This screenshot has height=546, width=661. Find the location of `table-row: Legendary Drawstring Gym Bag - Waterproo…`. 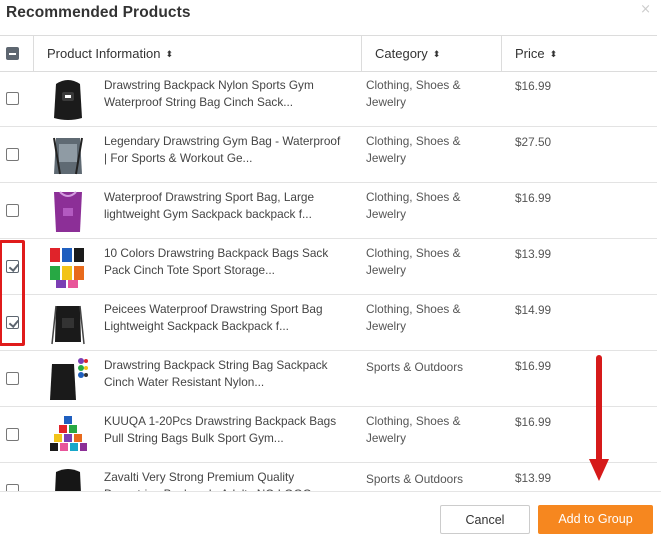

table-row: Legendary Drawstring Gym Bag - Waterproo… is located at coordinates (328, 155).